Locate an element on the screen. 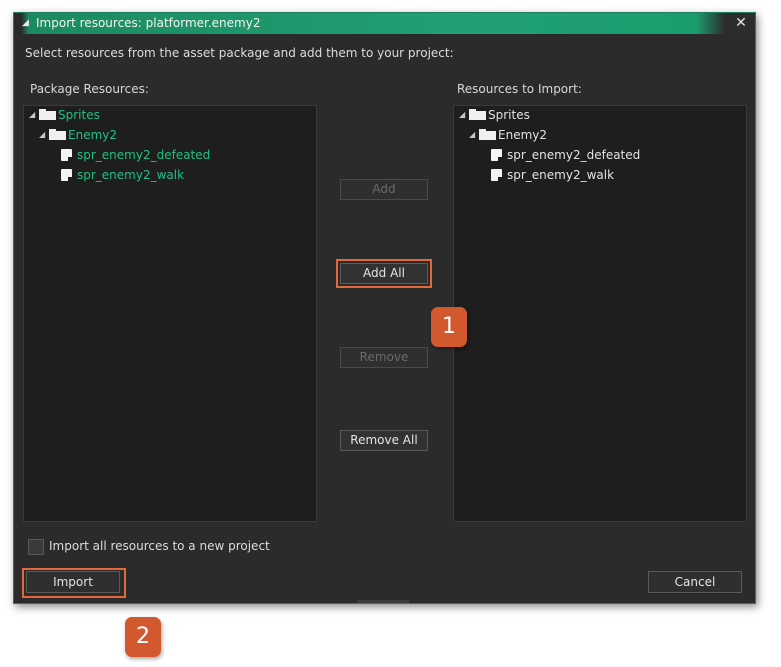 The width and height of the screenshot is (781, 667). callout-badge-1: 1 is located at coordinates (449, 327).